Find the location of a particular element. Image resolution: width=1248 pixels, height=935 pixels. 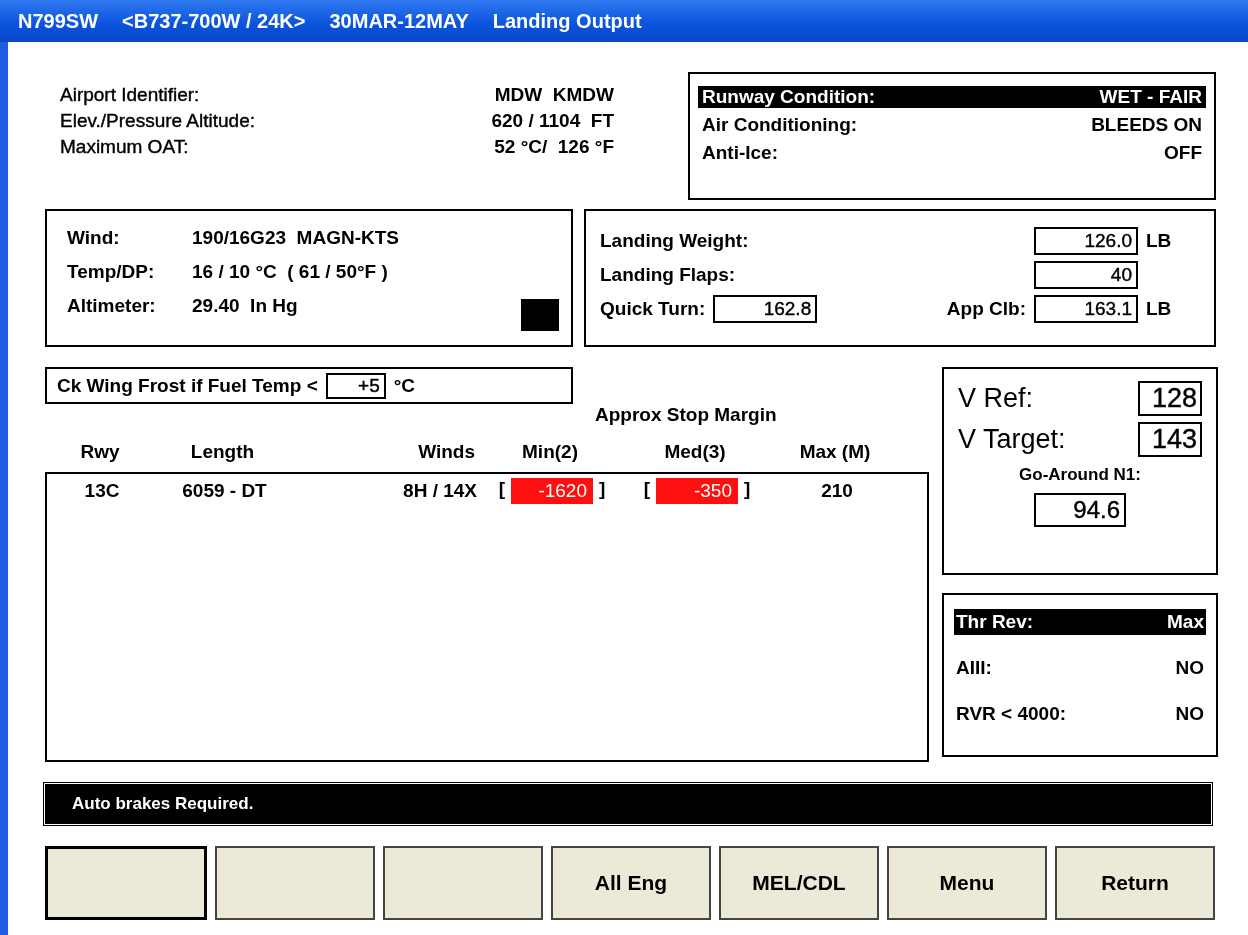

option-value: Max is located at coordinates (1185, 622).